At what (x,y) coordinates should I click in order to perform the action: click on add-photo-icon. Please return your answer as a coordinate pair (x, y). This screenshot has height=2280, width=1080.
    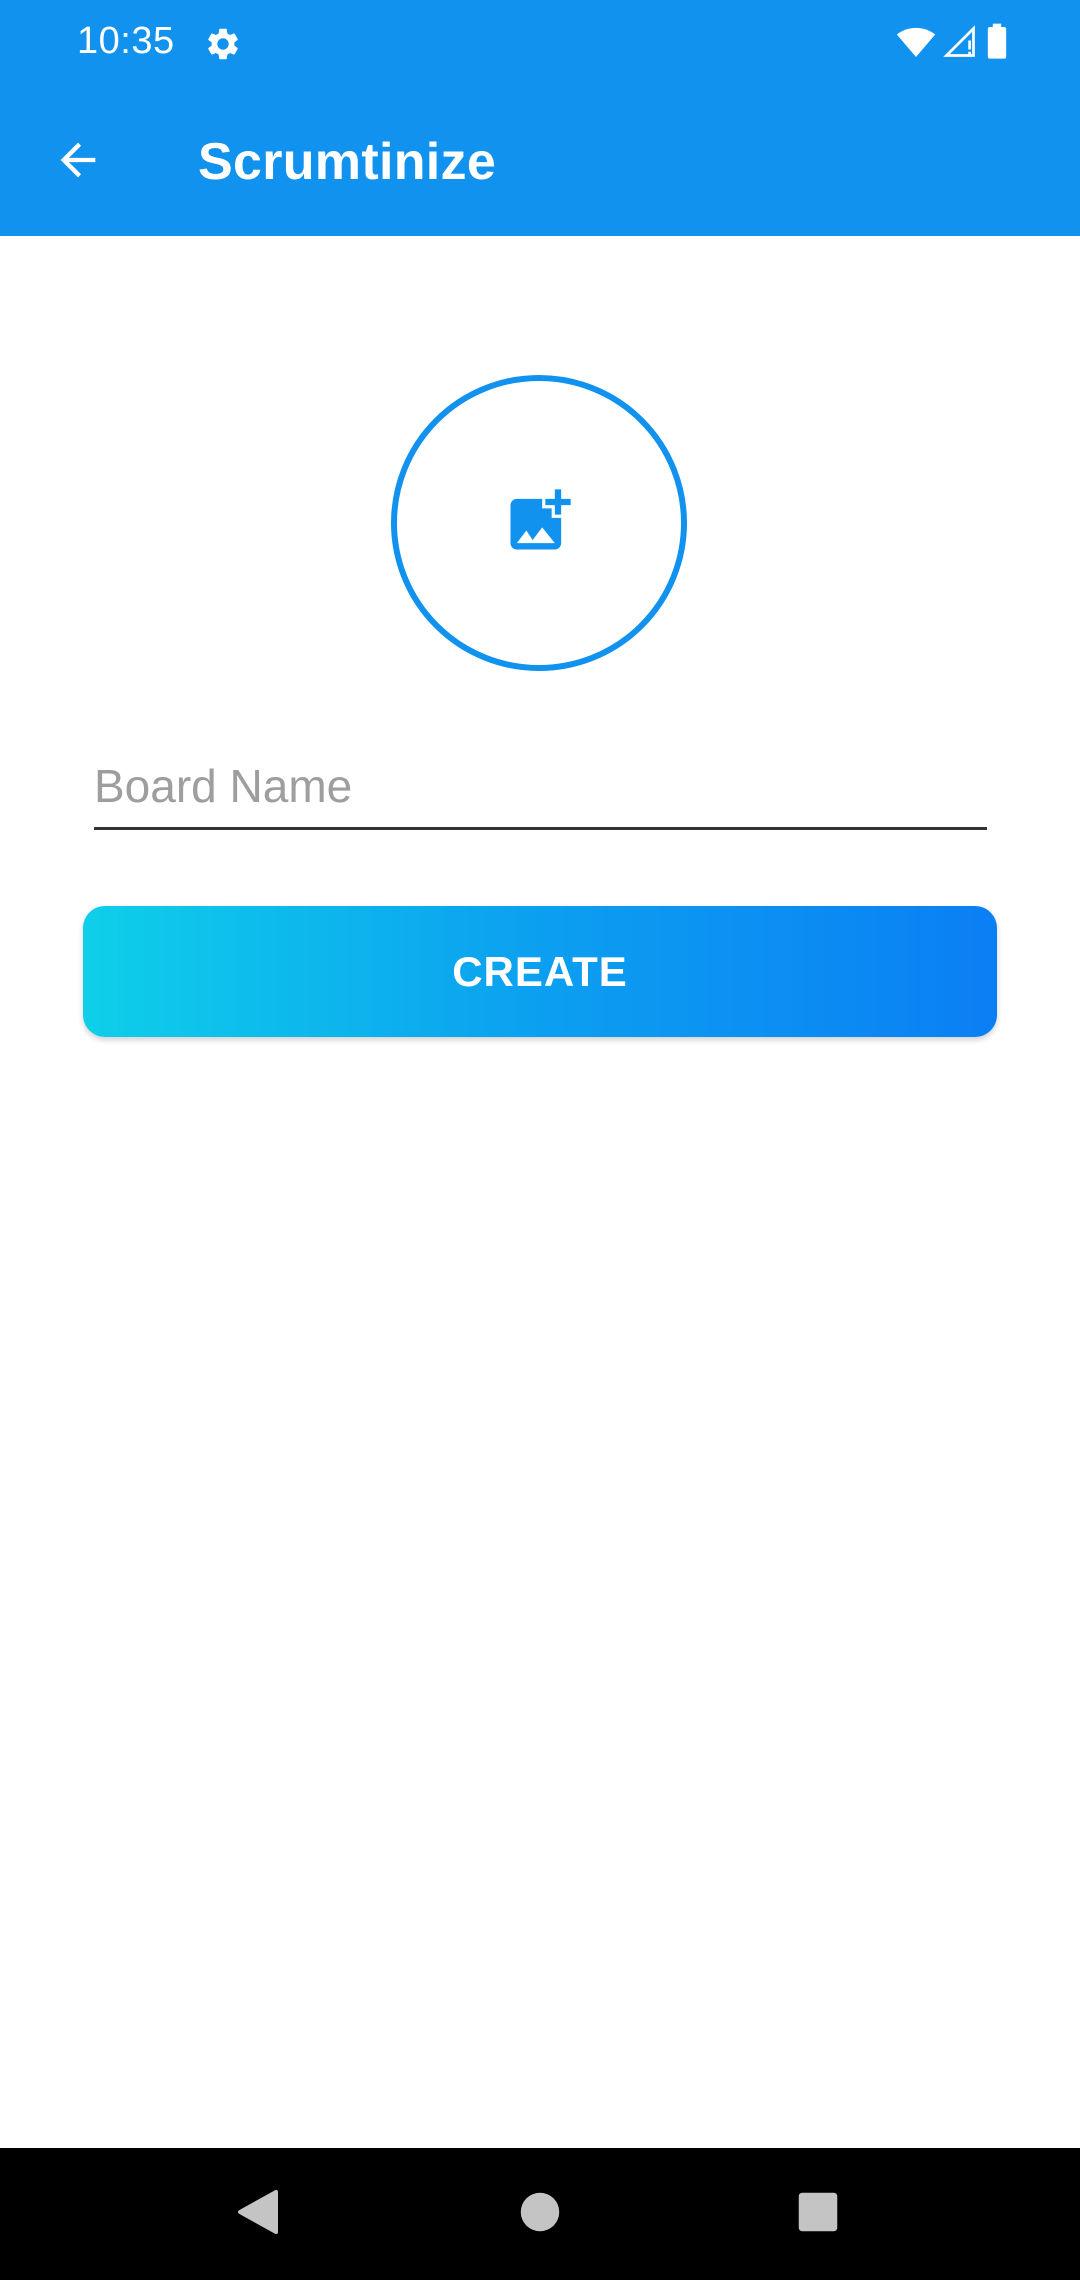
    Looking at the image, I should click on (539, 523).